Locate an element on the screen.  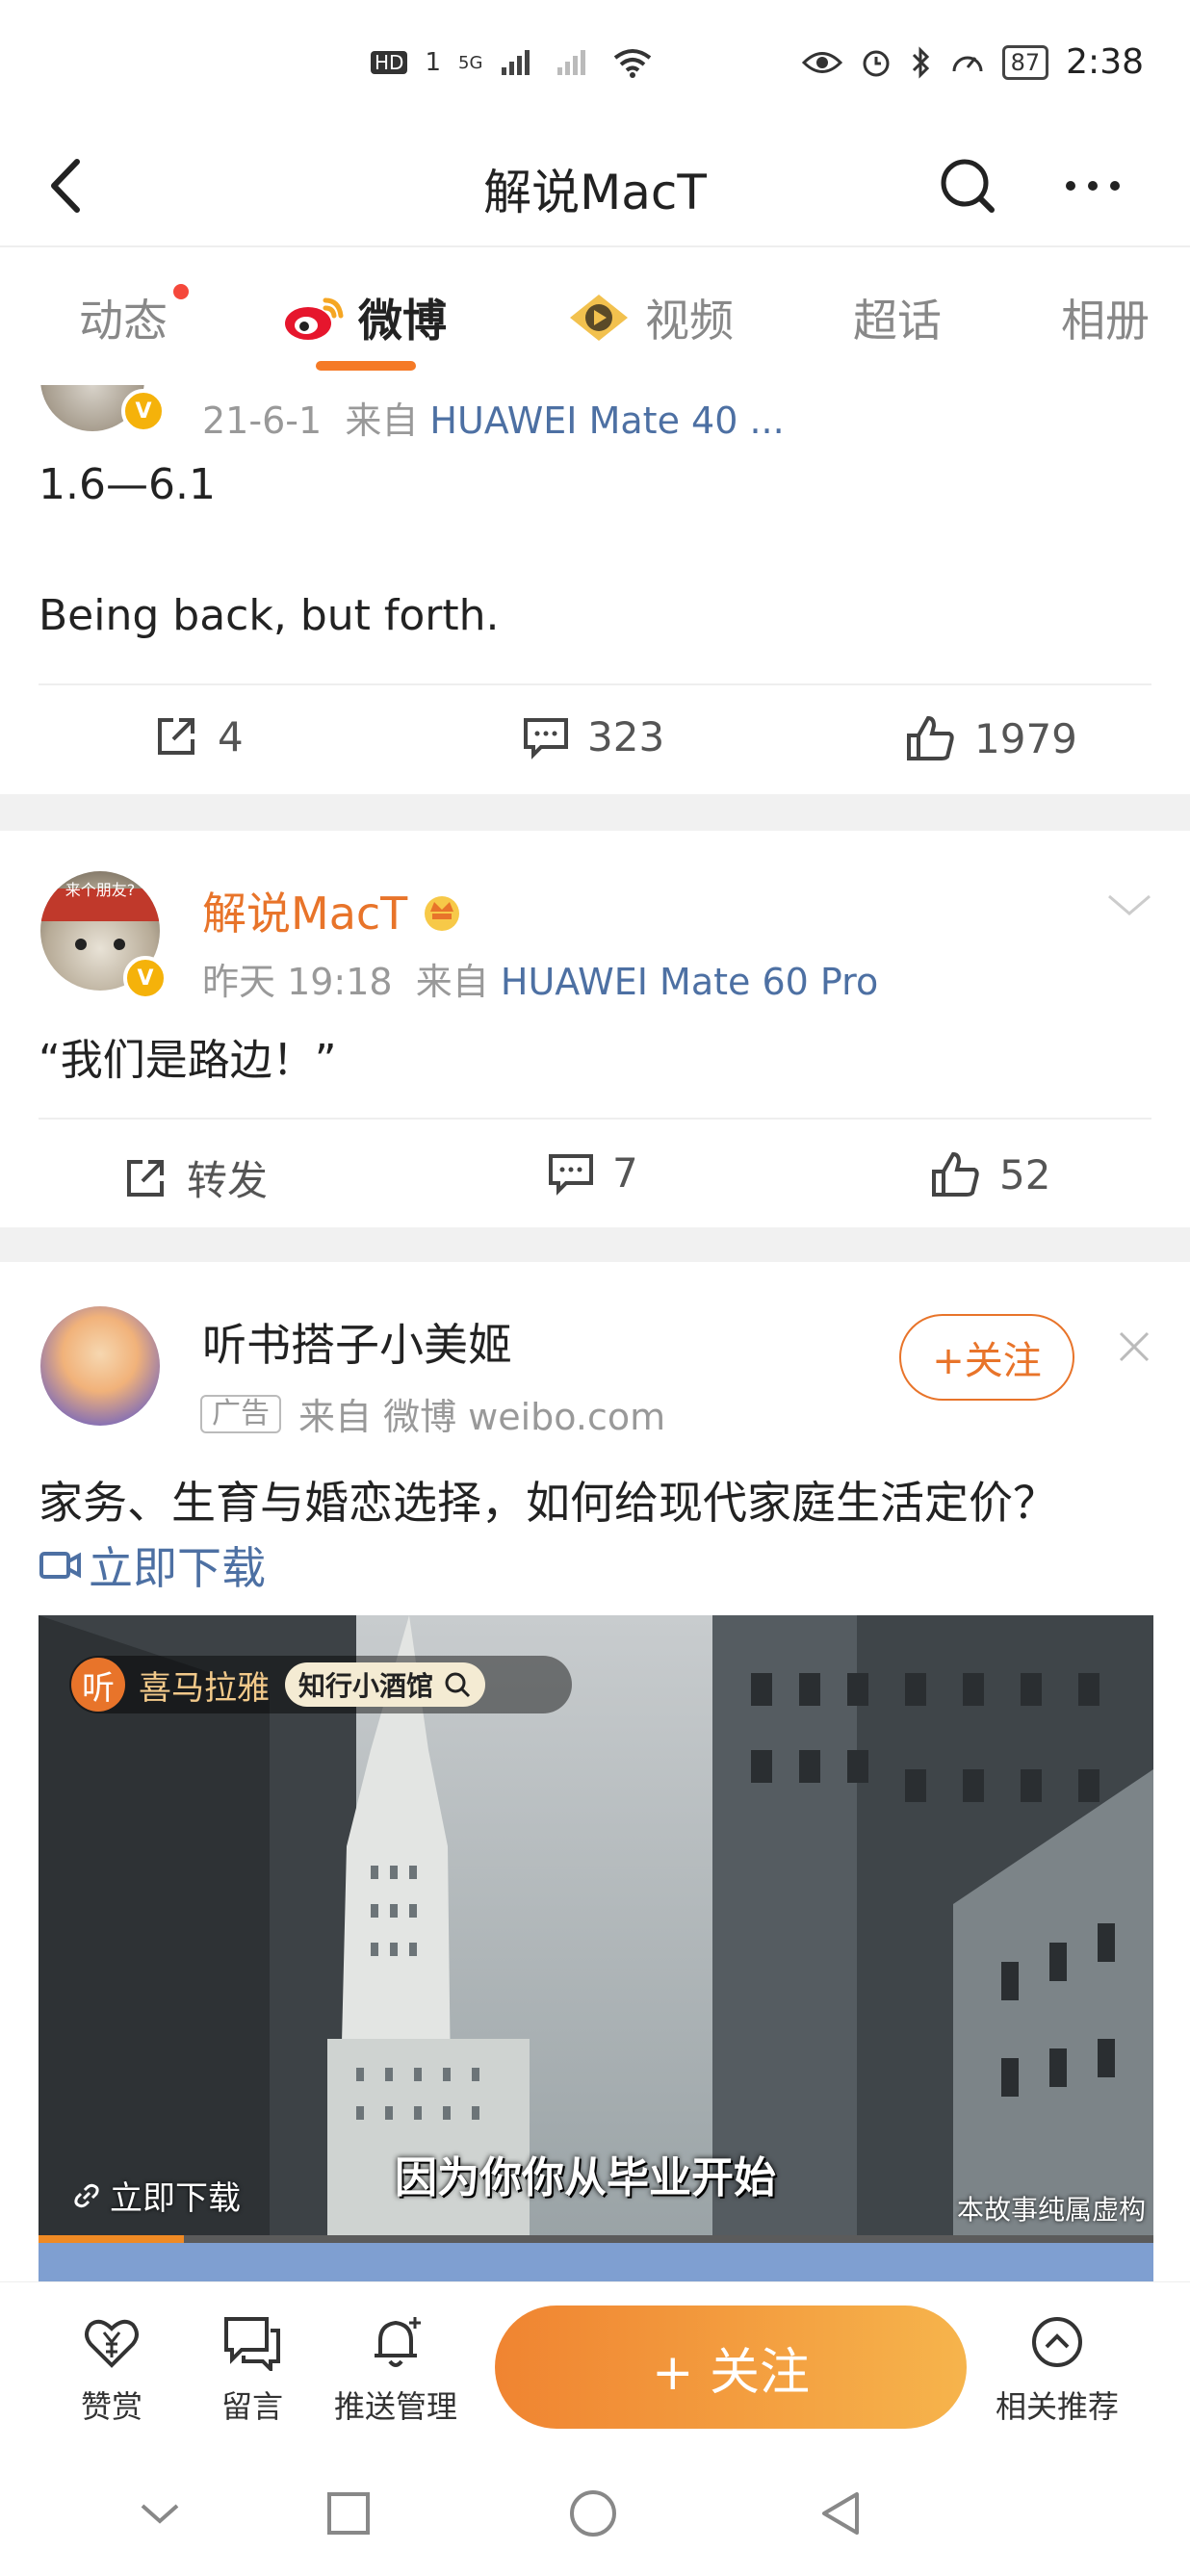
tab-label: 动态 is located at coordinates (124, 320).